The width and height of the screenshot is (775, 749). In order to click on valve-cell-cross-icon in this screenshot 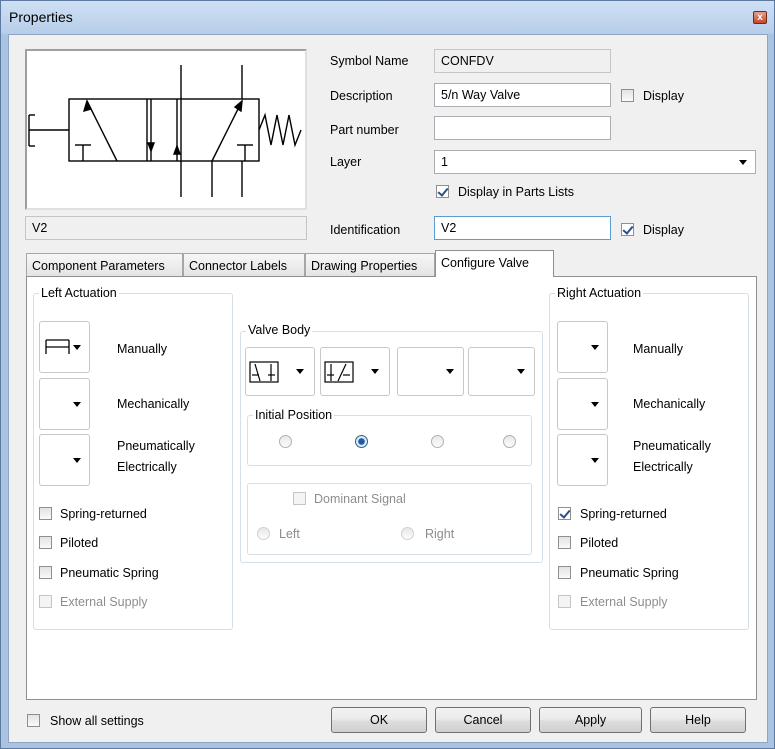, I will do `click(264, 372)`.